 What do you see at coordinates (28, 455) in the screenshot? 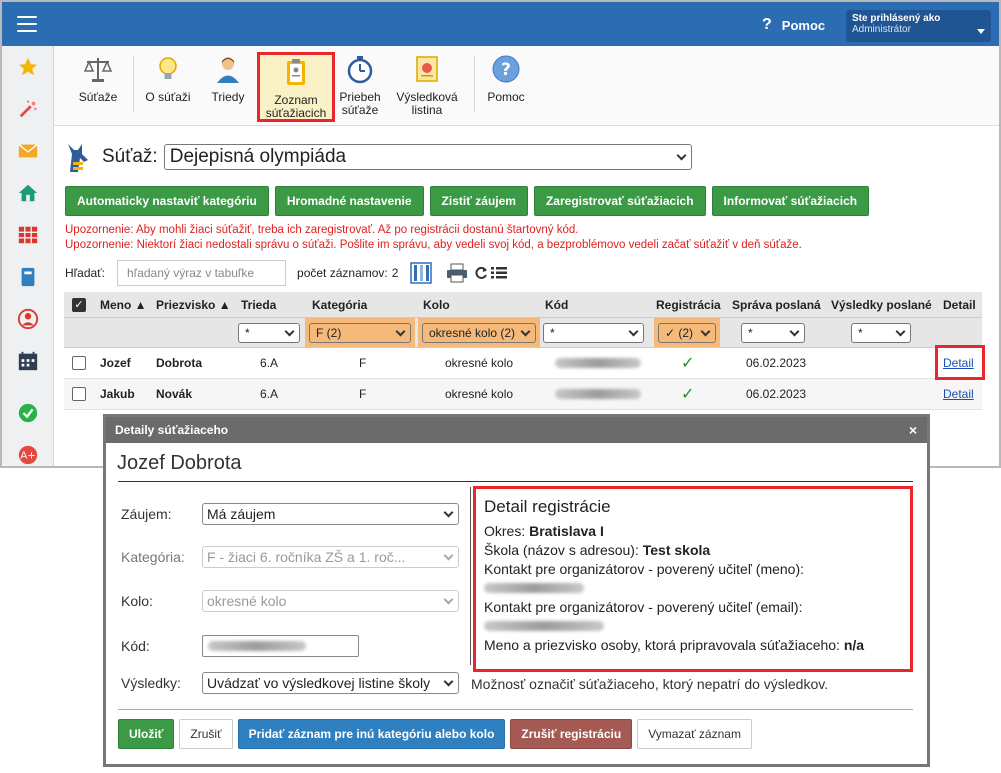
I see `award-icon: A+` at bounding box center [28, 455].